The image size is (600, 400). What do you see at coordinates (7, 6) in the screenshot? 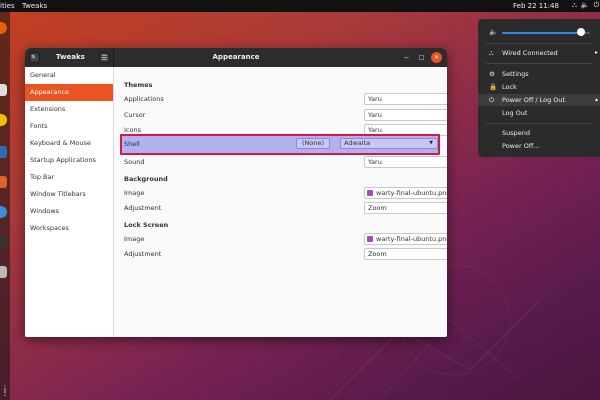
I see `activities-button: ities` at bounding box center [7, 6].